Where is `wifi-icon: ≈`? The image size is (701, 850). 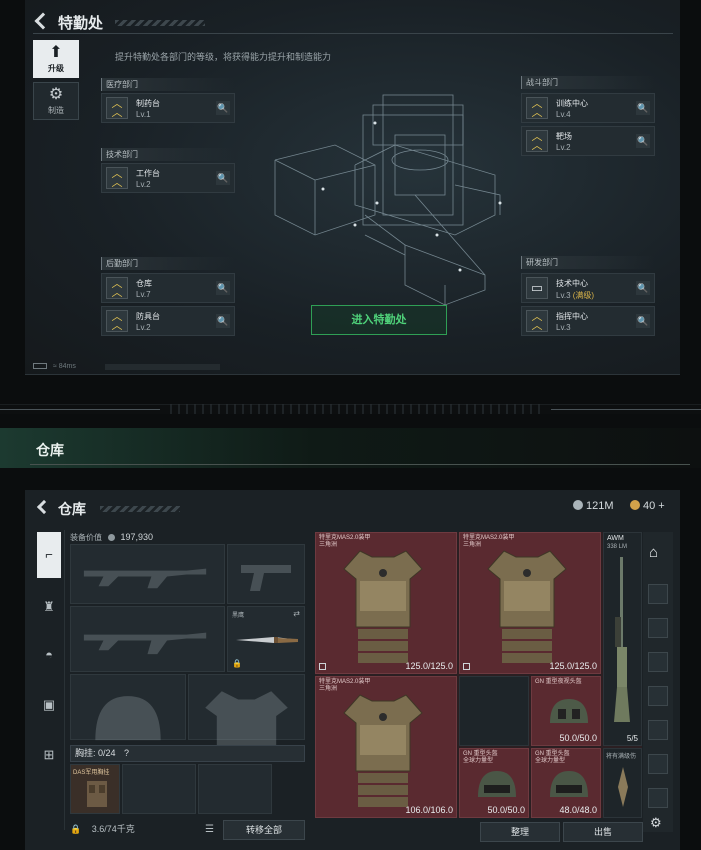
wifi-icon: ≈ is located at coordinates (54, 366).